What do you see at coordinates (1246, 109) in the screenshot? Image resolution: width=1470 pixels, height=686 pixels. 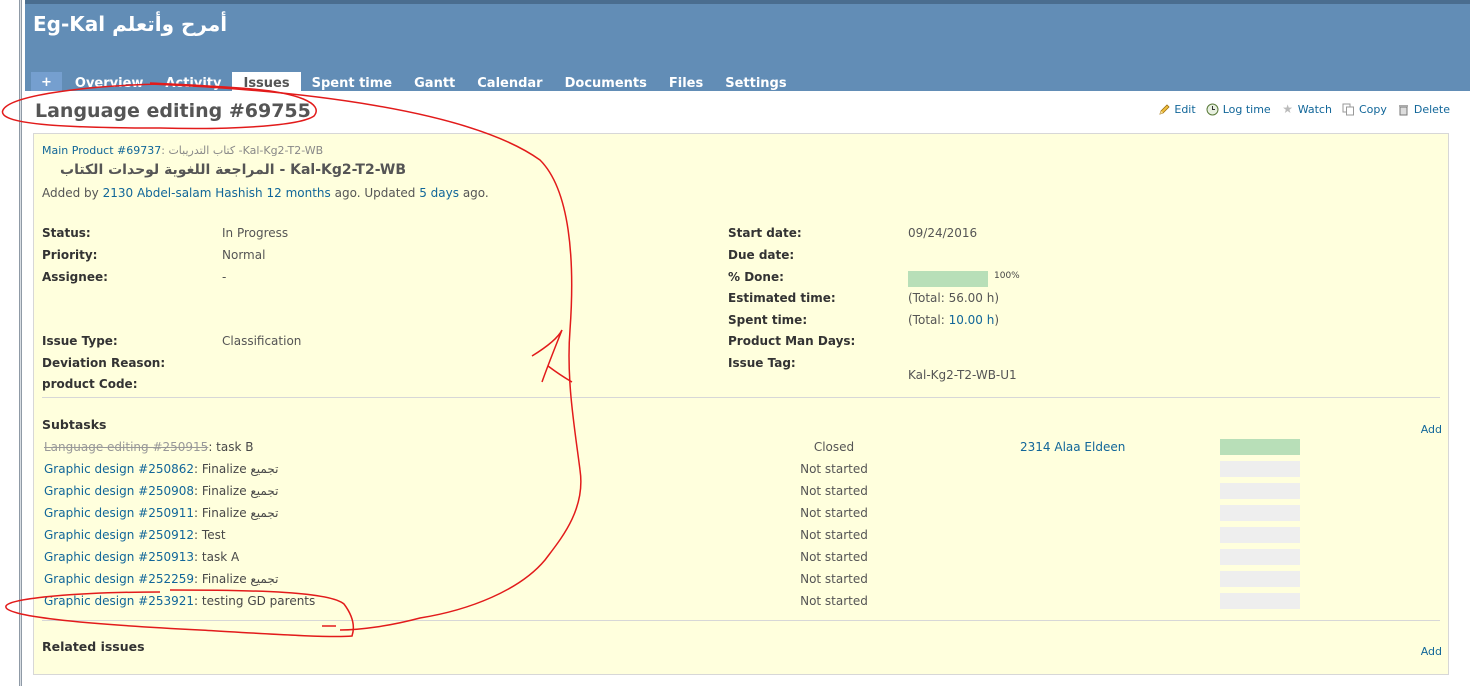 I see `log-time-label: Log time` at bounding box center [1246, 109].